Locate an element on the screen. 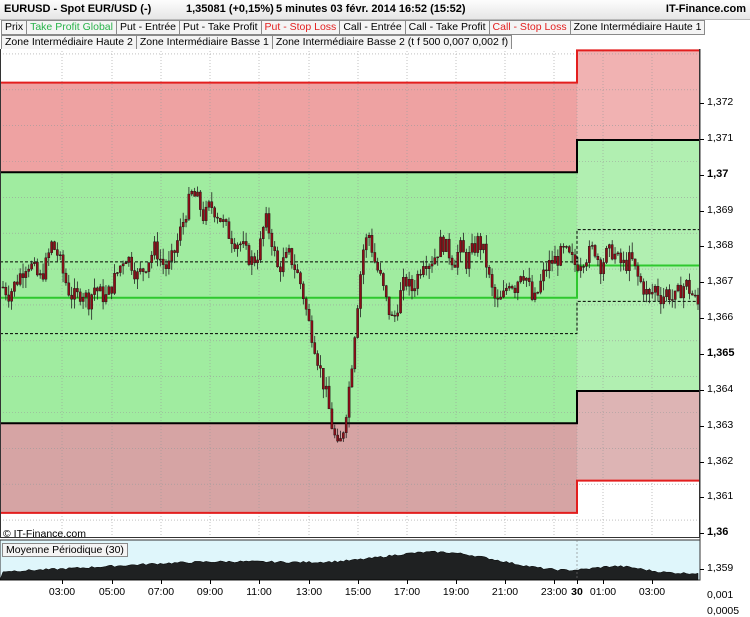 The image size is (750, 617). tab-put-entr-e: Put - Entrée is located at coordinates (147, 27).